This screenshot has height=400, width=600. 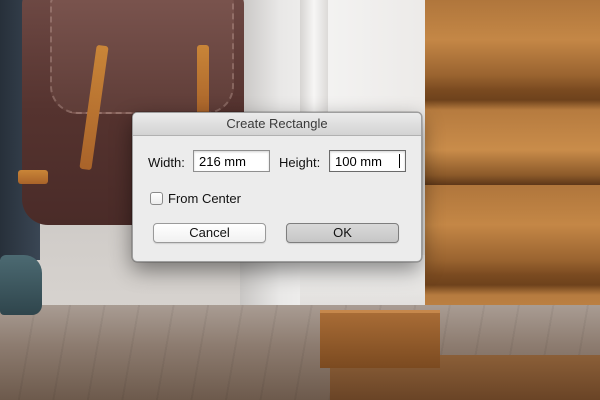 I want to click on from-center-label: From Center, so click(x=204, y=198).